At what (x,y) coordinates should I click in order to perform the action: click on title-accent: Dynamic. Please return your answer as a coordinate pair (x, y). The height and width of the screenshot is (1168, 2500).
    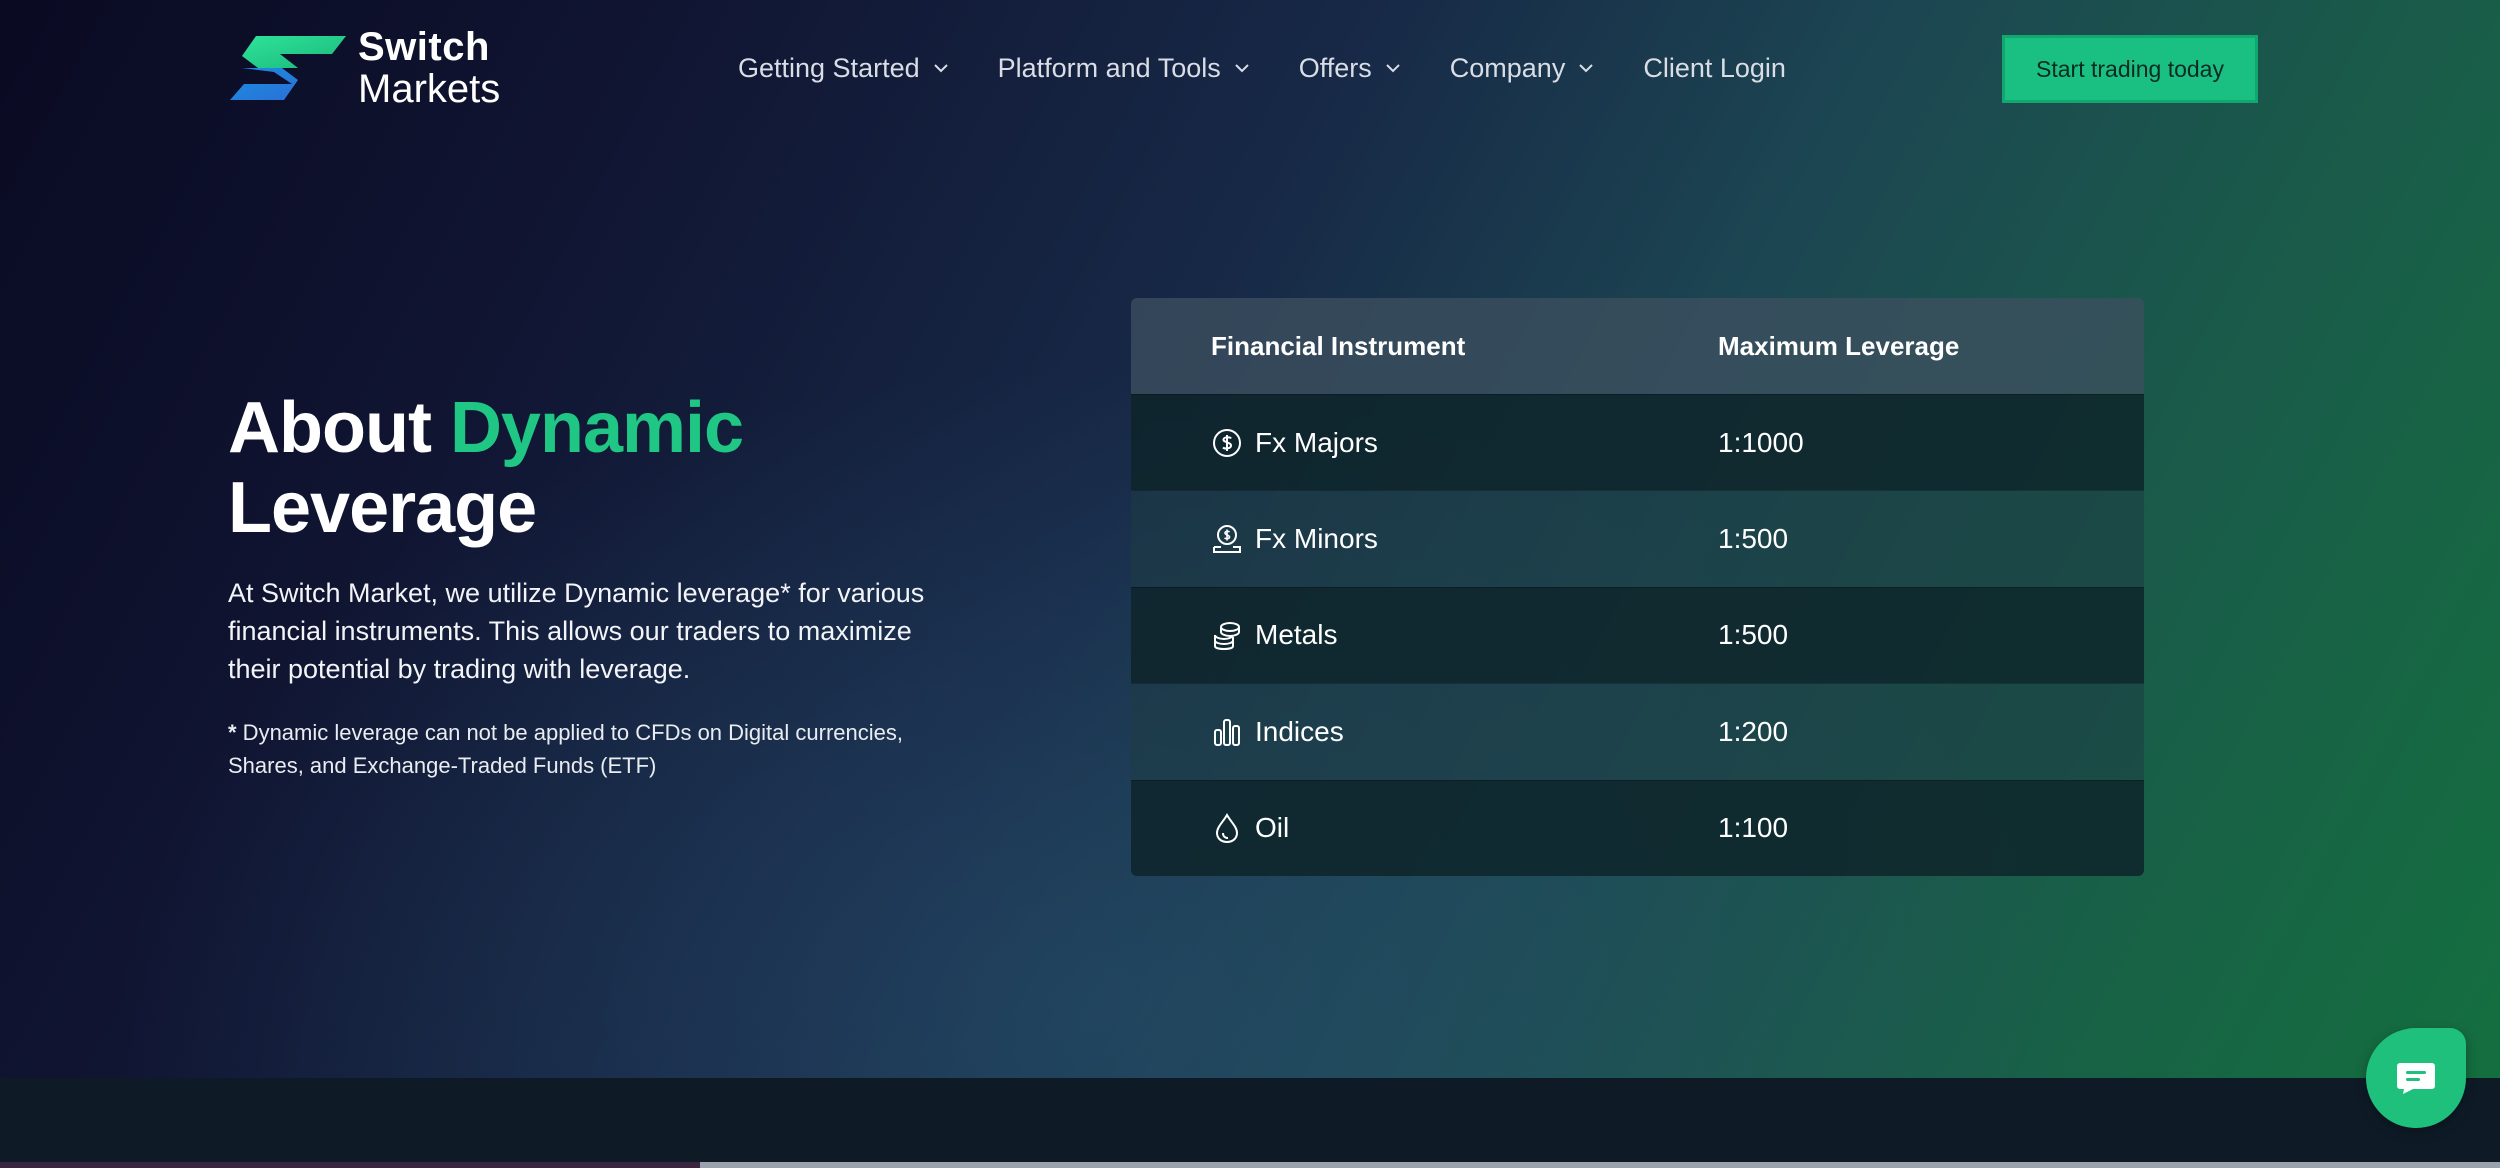
    Looking at the image, I should click on (596, 428).